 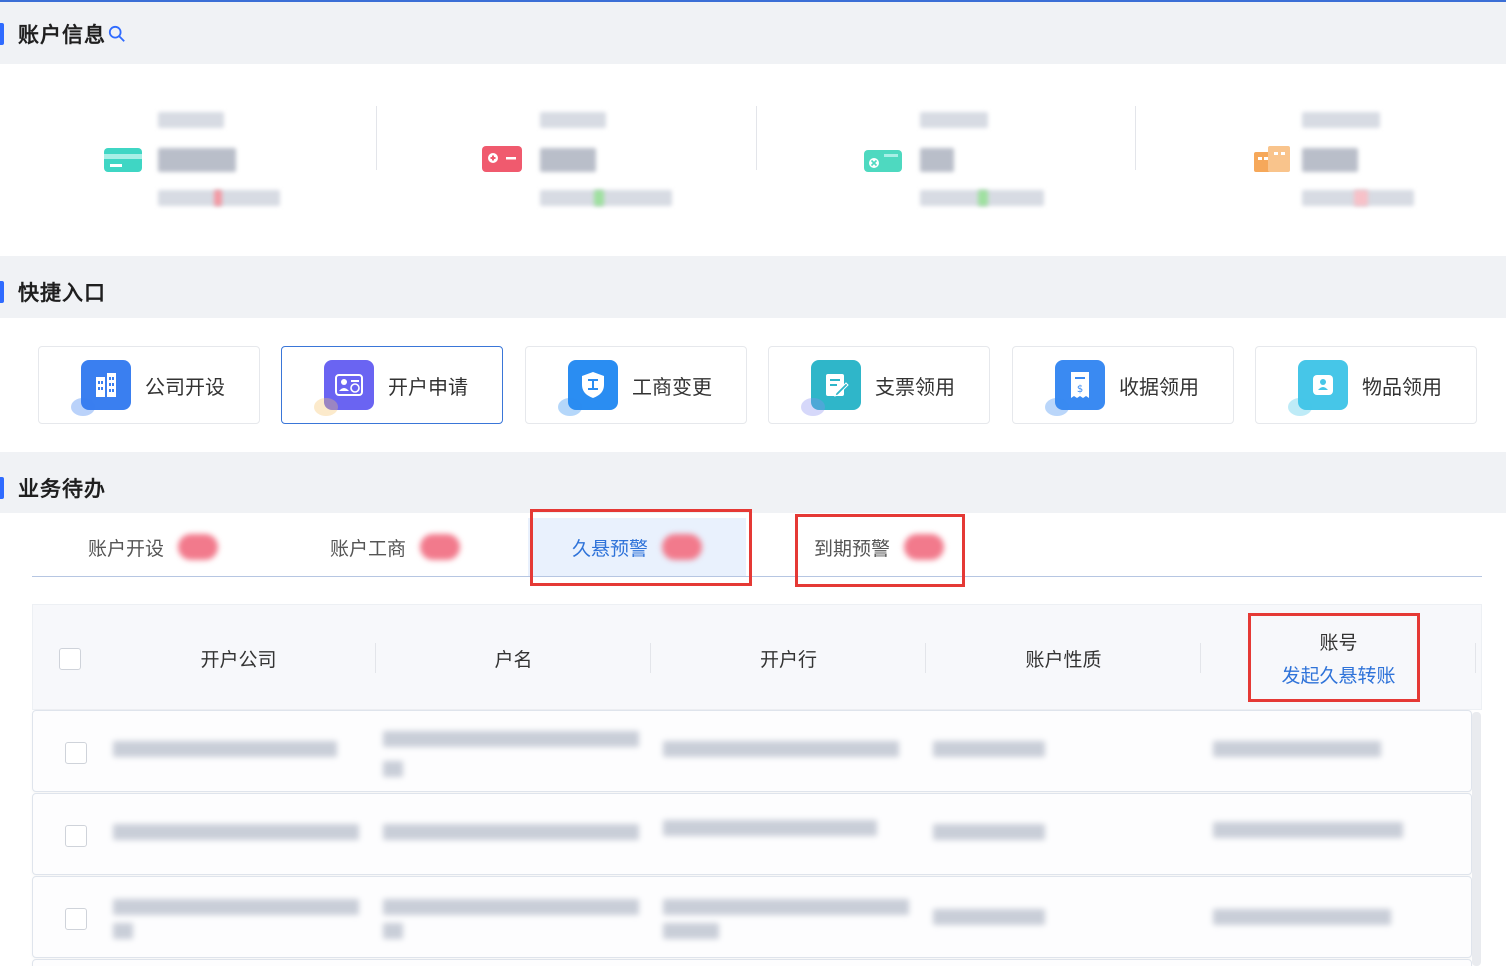 I want to click on quick-entry-header: 快捷入口, so click(x=753, y=292).